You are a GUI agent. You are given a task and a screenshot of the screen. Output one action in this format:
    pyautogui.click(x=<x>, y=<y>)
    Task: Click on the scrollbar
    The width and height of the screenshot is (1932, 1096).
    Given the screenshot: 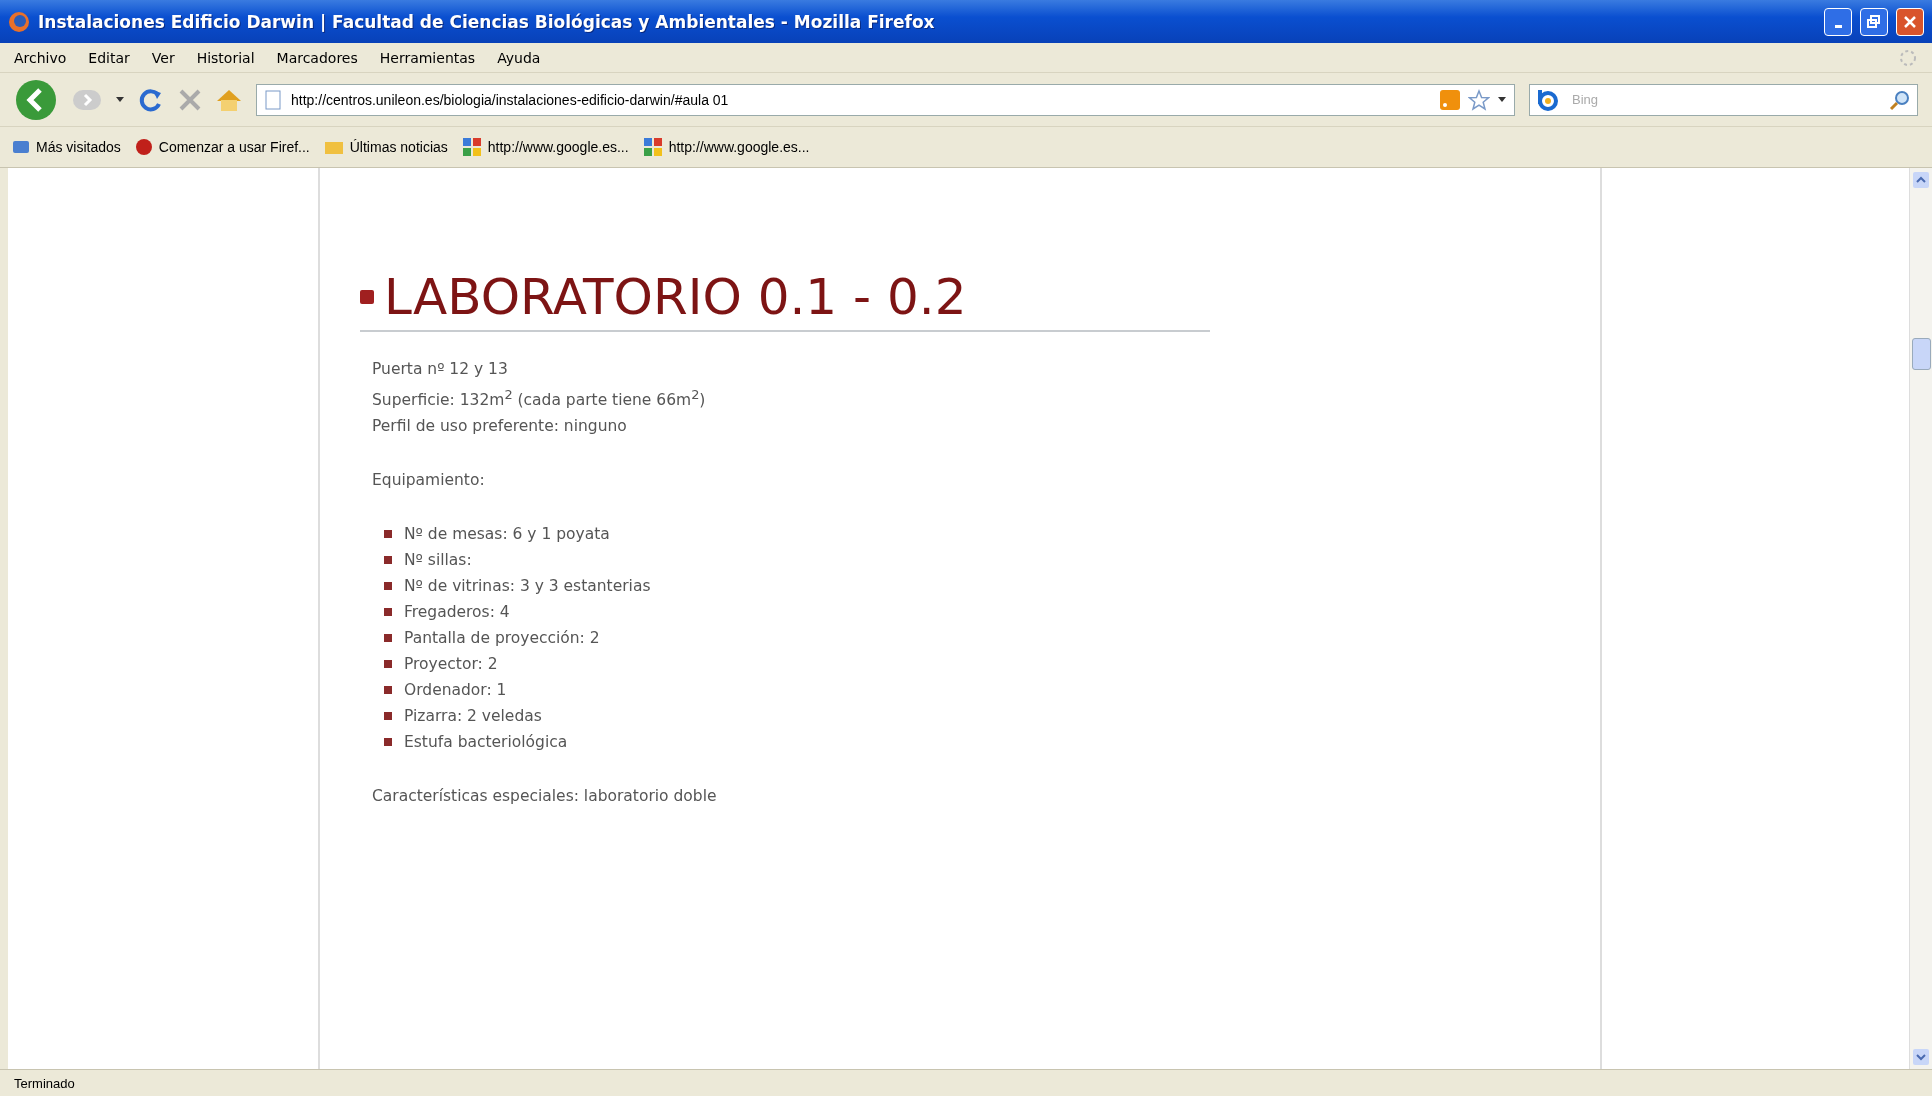 What is the action you would take?
    pyautogui.click(x=1920, y=618)
    